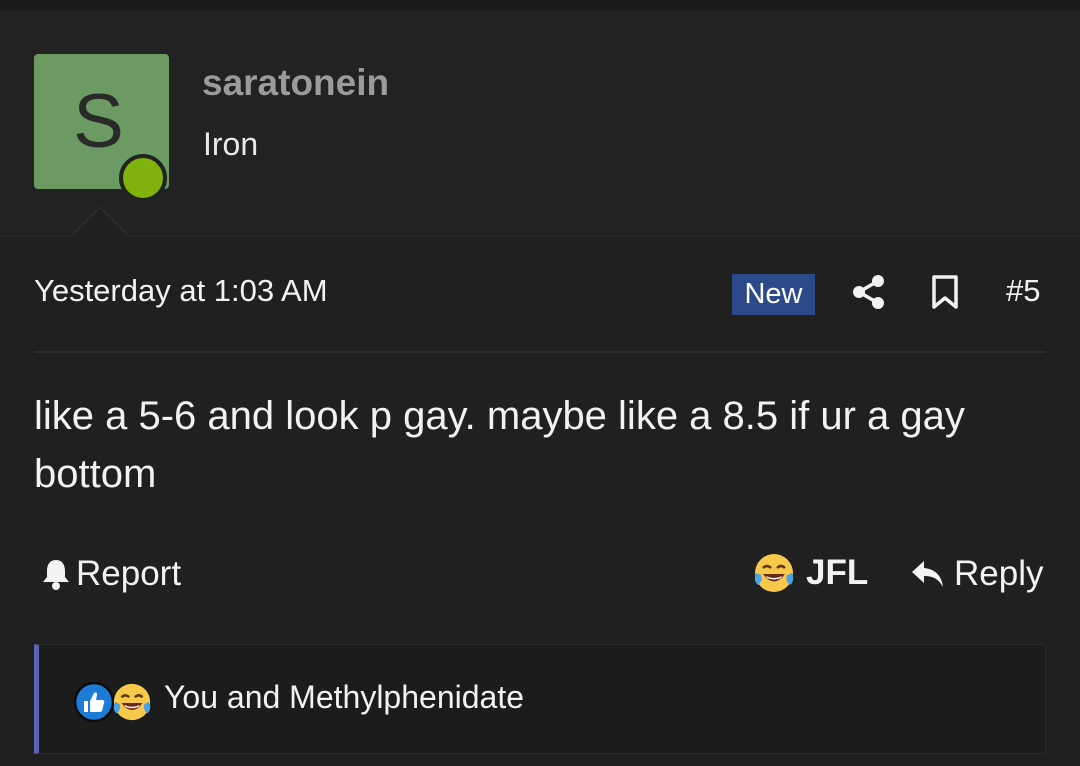 The image size is (1080, 766). I want to click on post-date: Yesterday at 1:03 AM, so click(181, 291).